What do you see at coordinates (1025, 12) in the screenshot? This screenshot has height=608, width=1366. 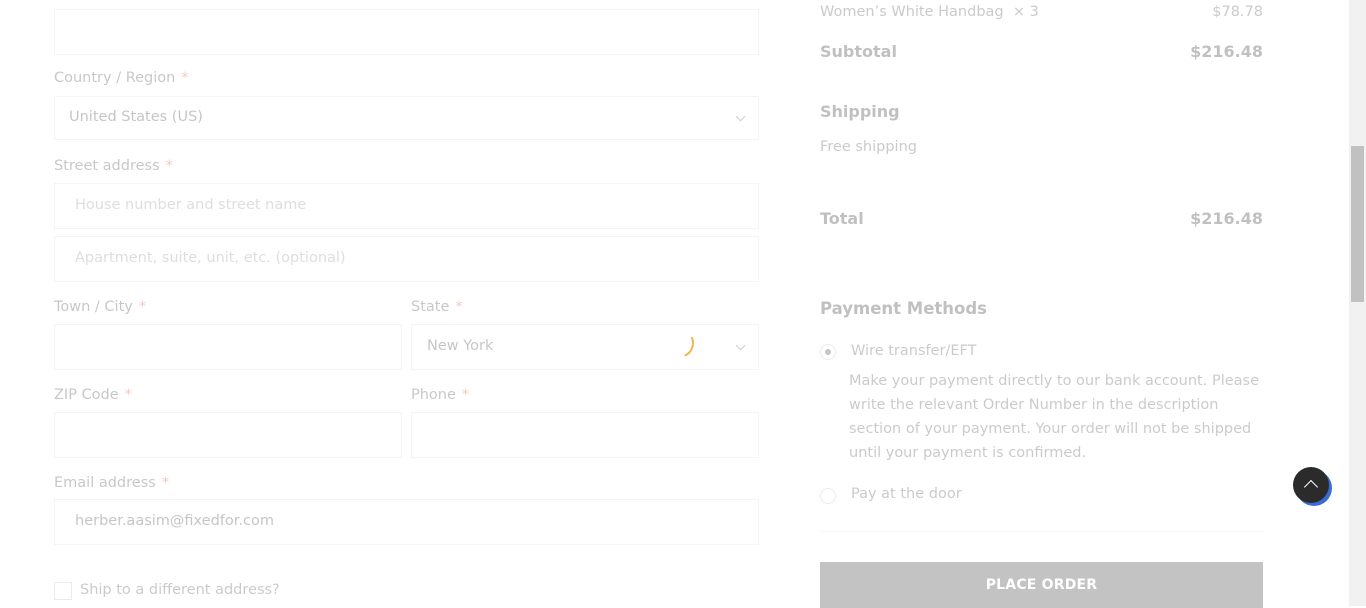 I see `item-qty: × 3` at bounding box center [1025, 12].